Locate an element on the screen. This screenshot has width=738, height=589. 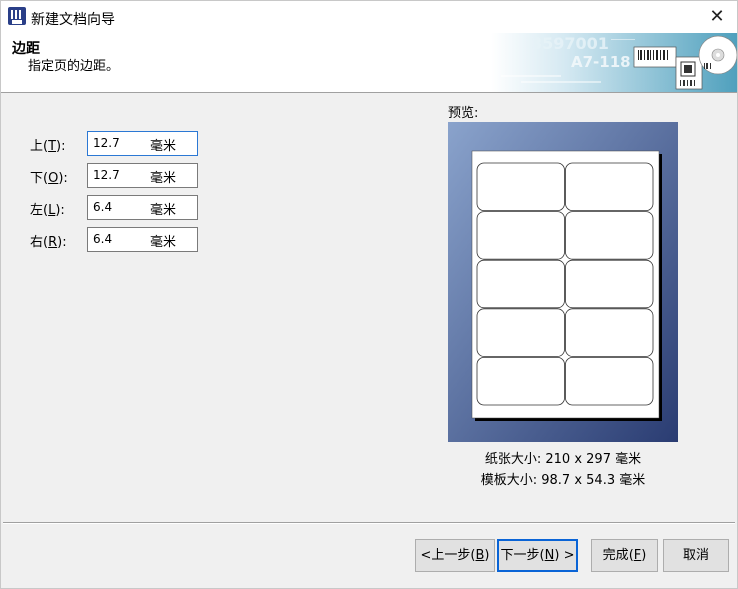
close-icon: ✕ is located at coordinates (717, 17).